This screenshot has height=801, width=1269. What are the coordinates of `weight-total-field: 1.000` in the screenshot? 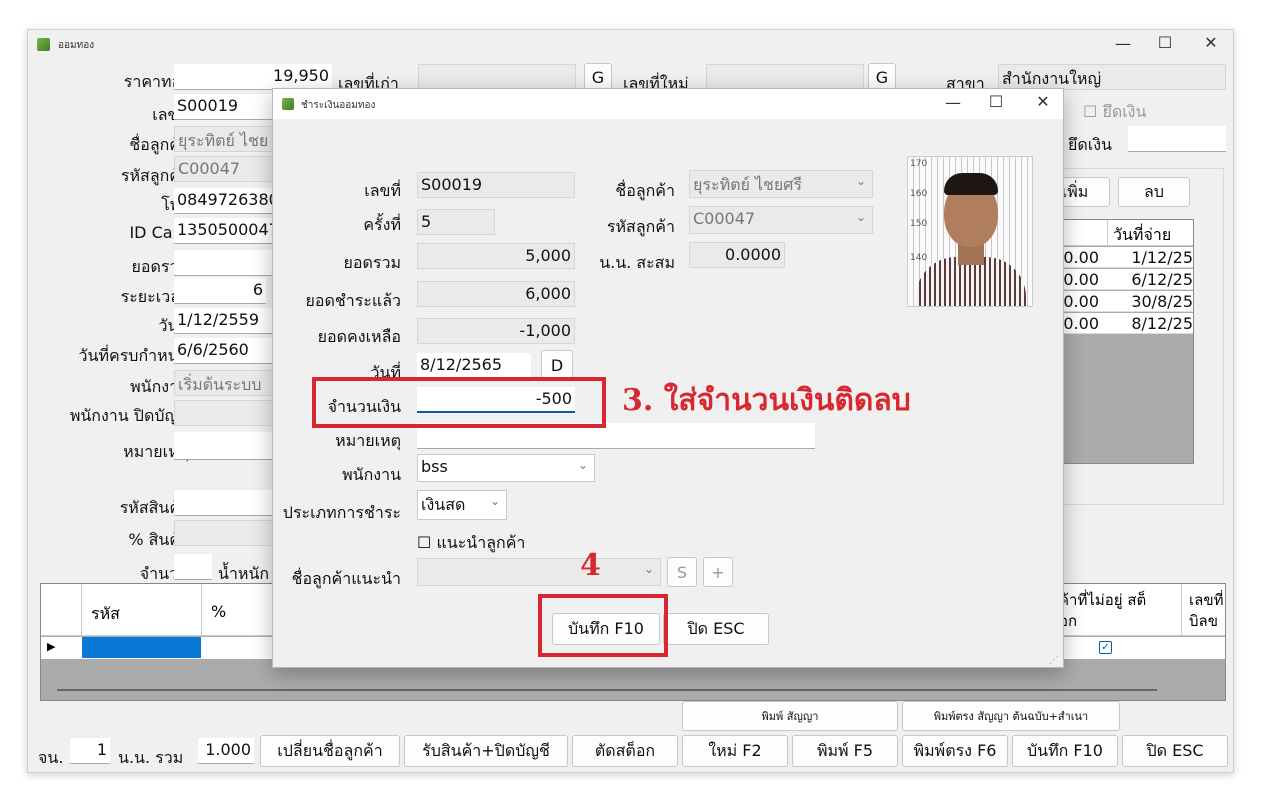 It's located at (226, 751).